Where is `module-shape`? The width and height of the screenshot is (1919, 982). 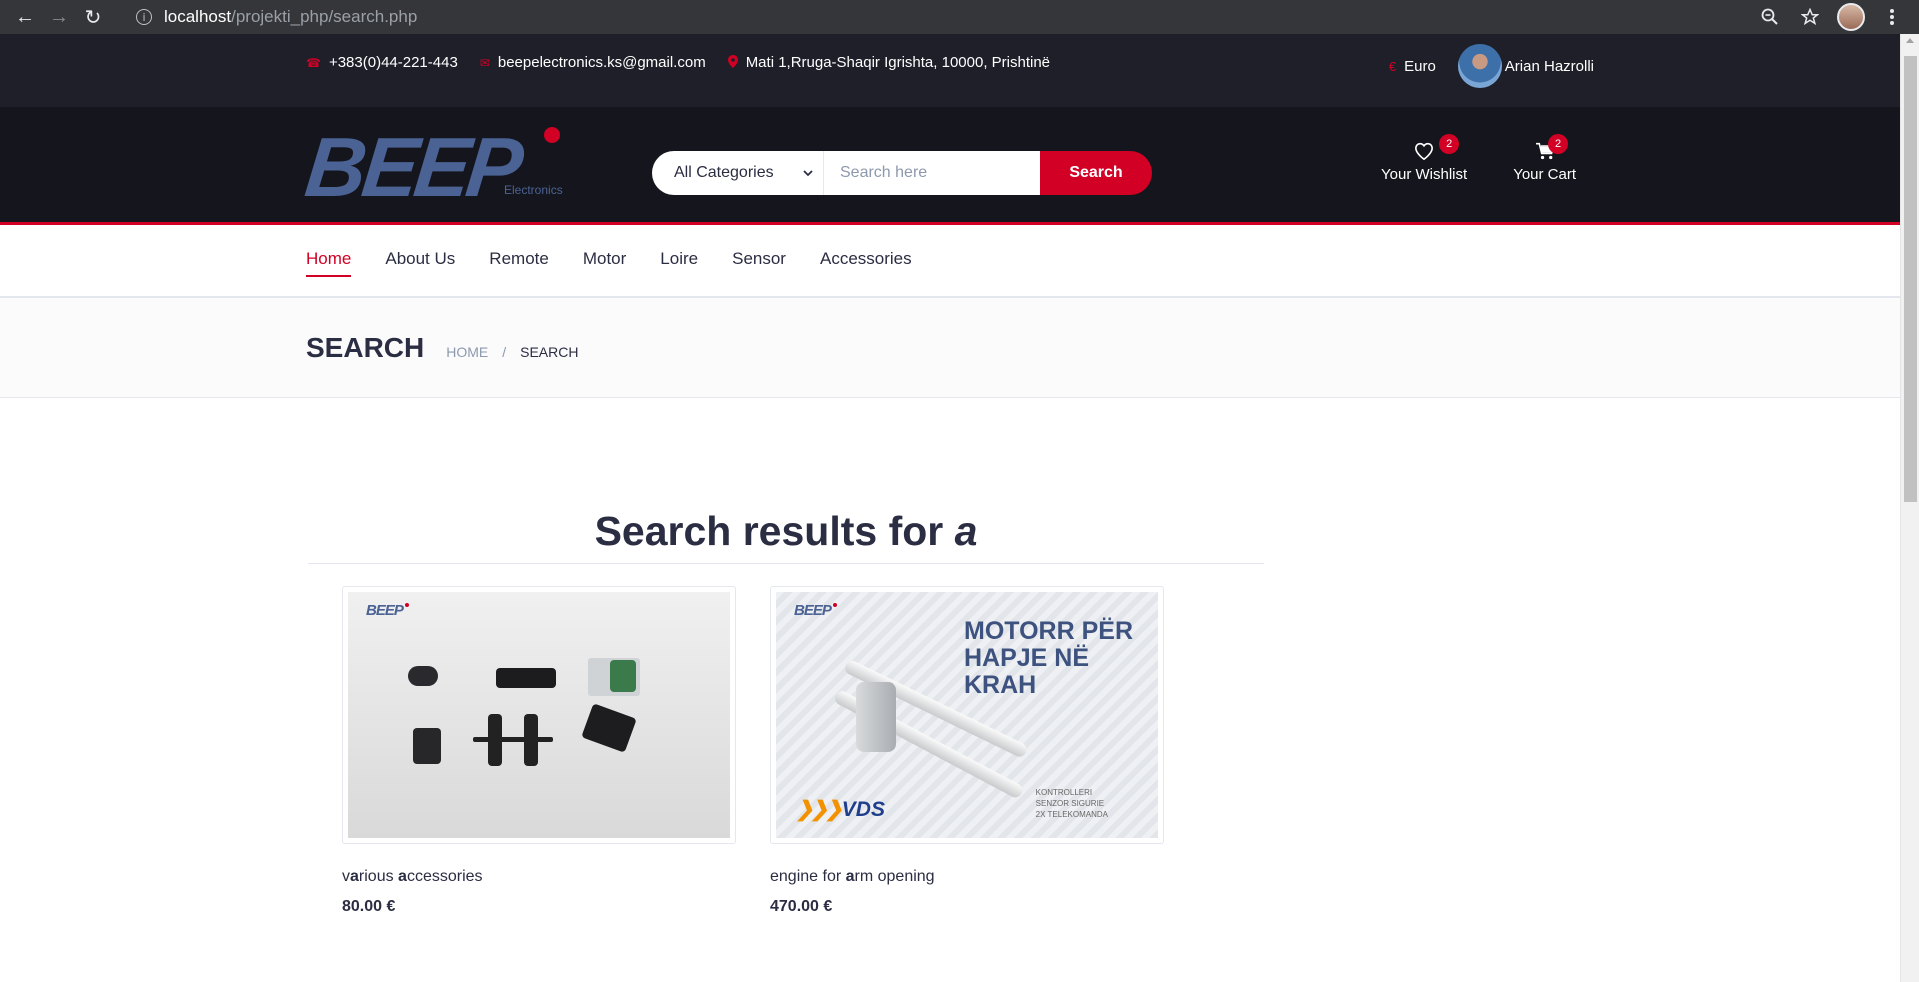
module-shape is located at coordinates (609, 728).